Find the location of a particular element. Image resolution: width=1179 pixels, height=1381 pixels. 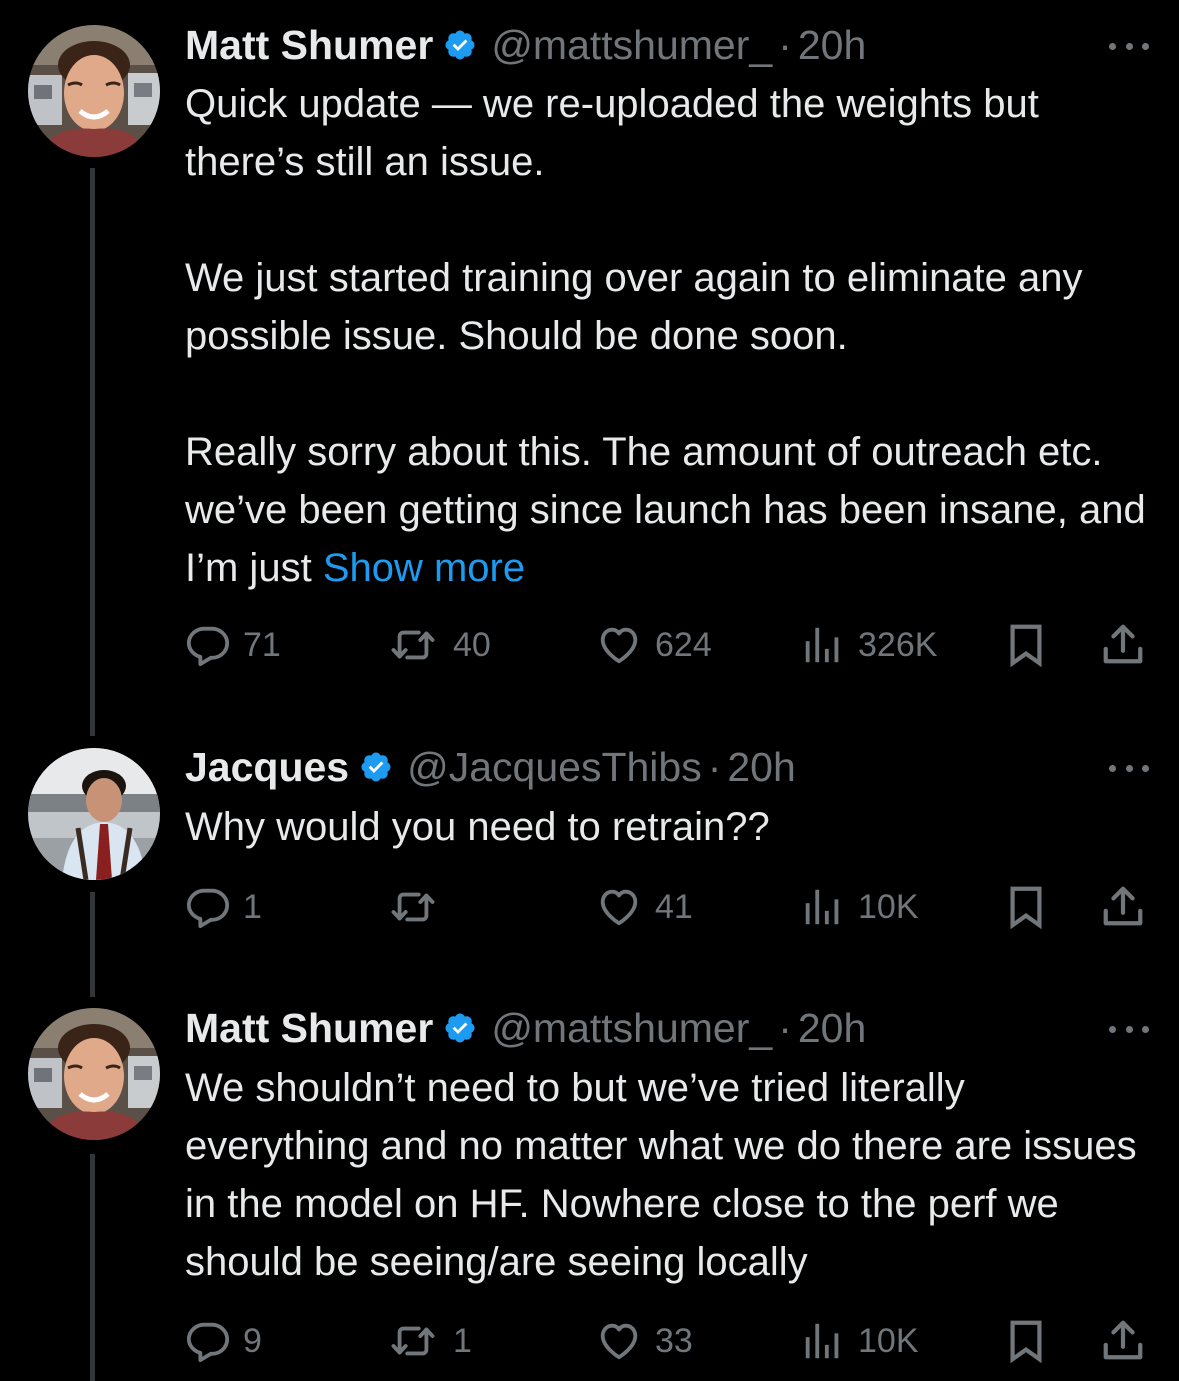

action-bar: 1 41 10K is located at coordinates (667, 907).